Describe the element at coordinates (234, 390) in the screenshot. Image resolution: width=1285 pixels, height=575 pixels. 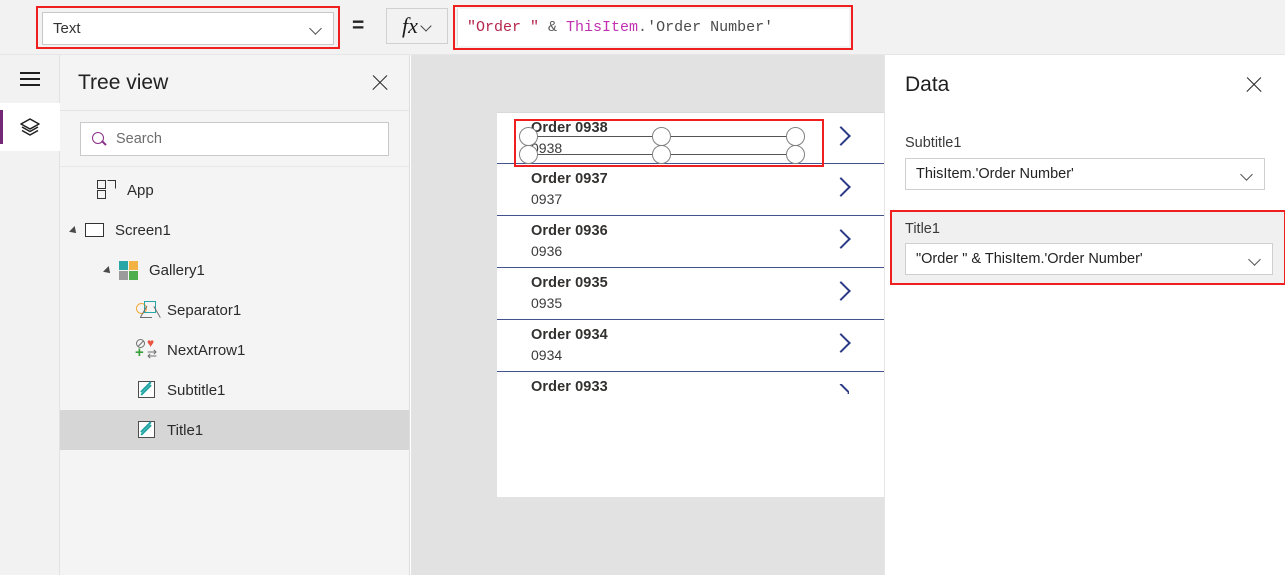
I see `sidebar-item-subtitle1: Subtitle1` at that location.